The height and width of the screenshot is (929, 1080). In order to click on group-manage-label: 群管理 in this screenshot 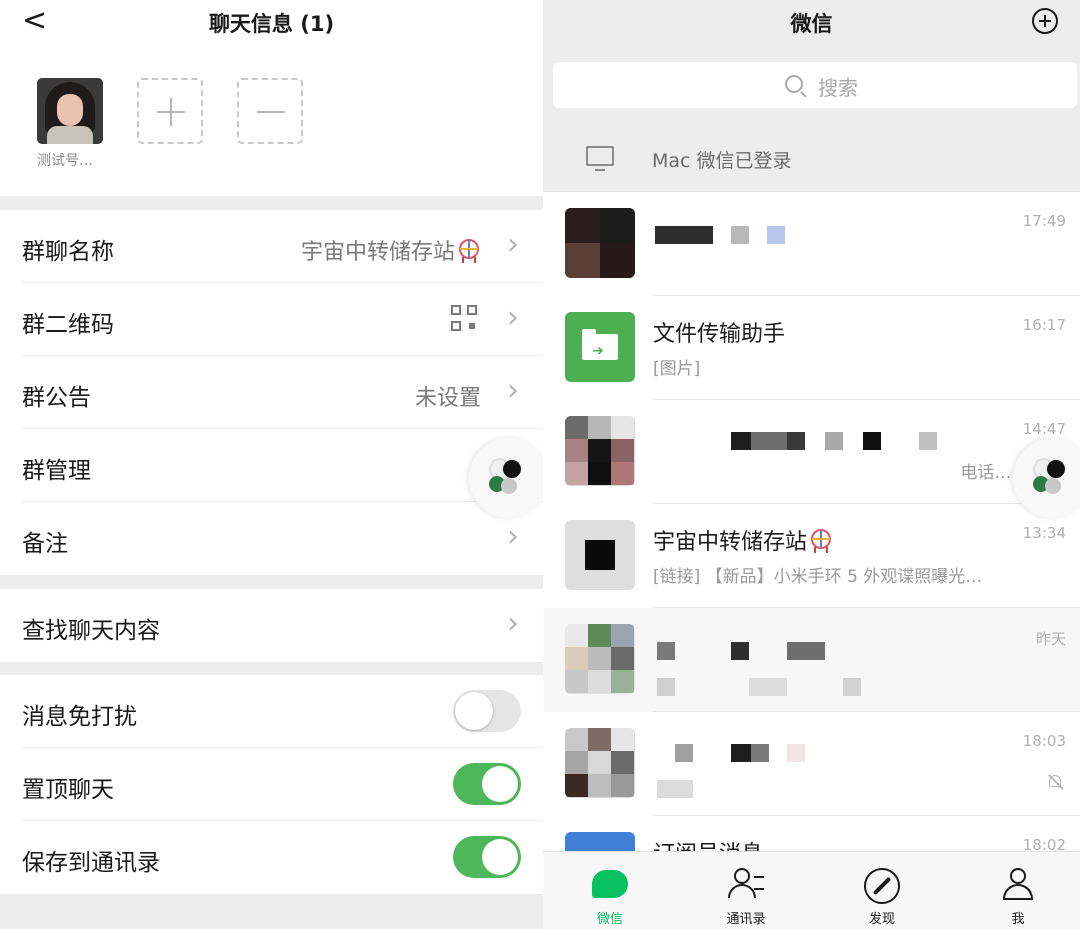, I will do `click(56, 471)`.